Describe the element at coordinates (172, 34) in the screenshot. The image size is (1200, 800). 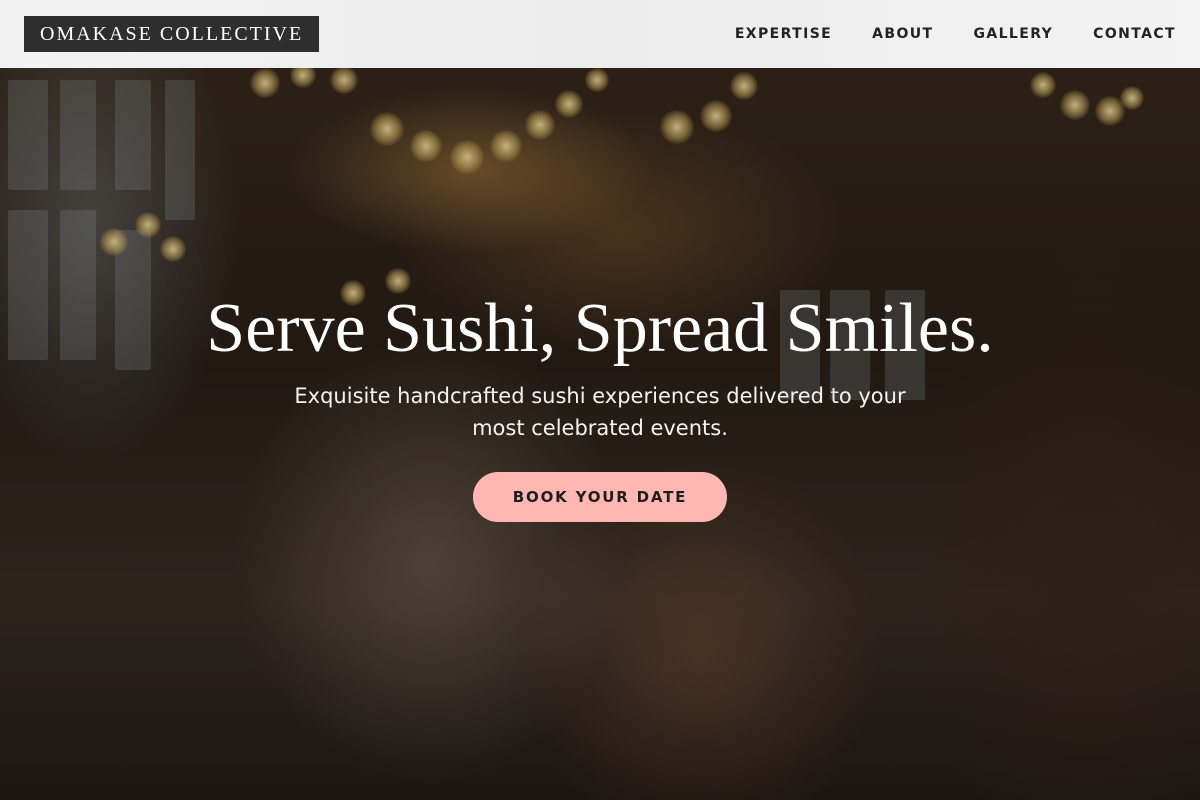
I see `site-logo: OMAKASE COLLECTIVE` at that location.